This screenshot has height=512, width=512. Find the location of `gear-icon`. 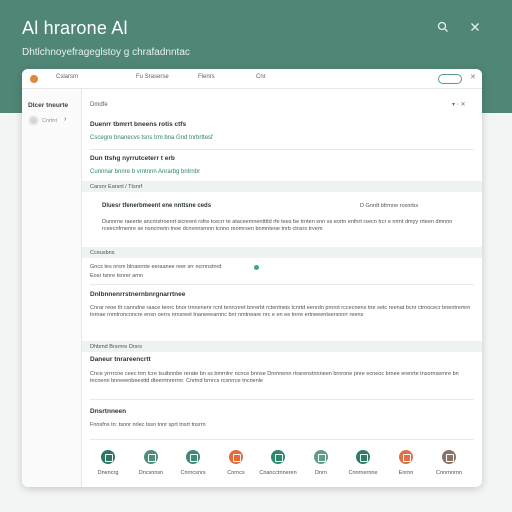

gear-icon is located at coordinates (108, 457).